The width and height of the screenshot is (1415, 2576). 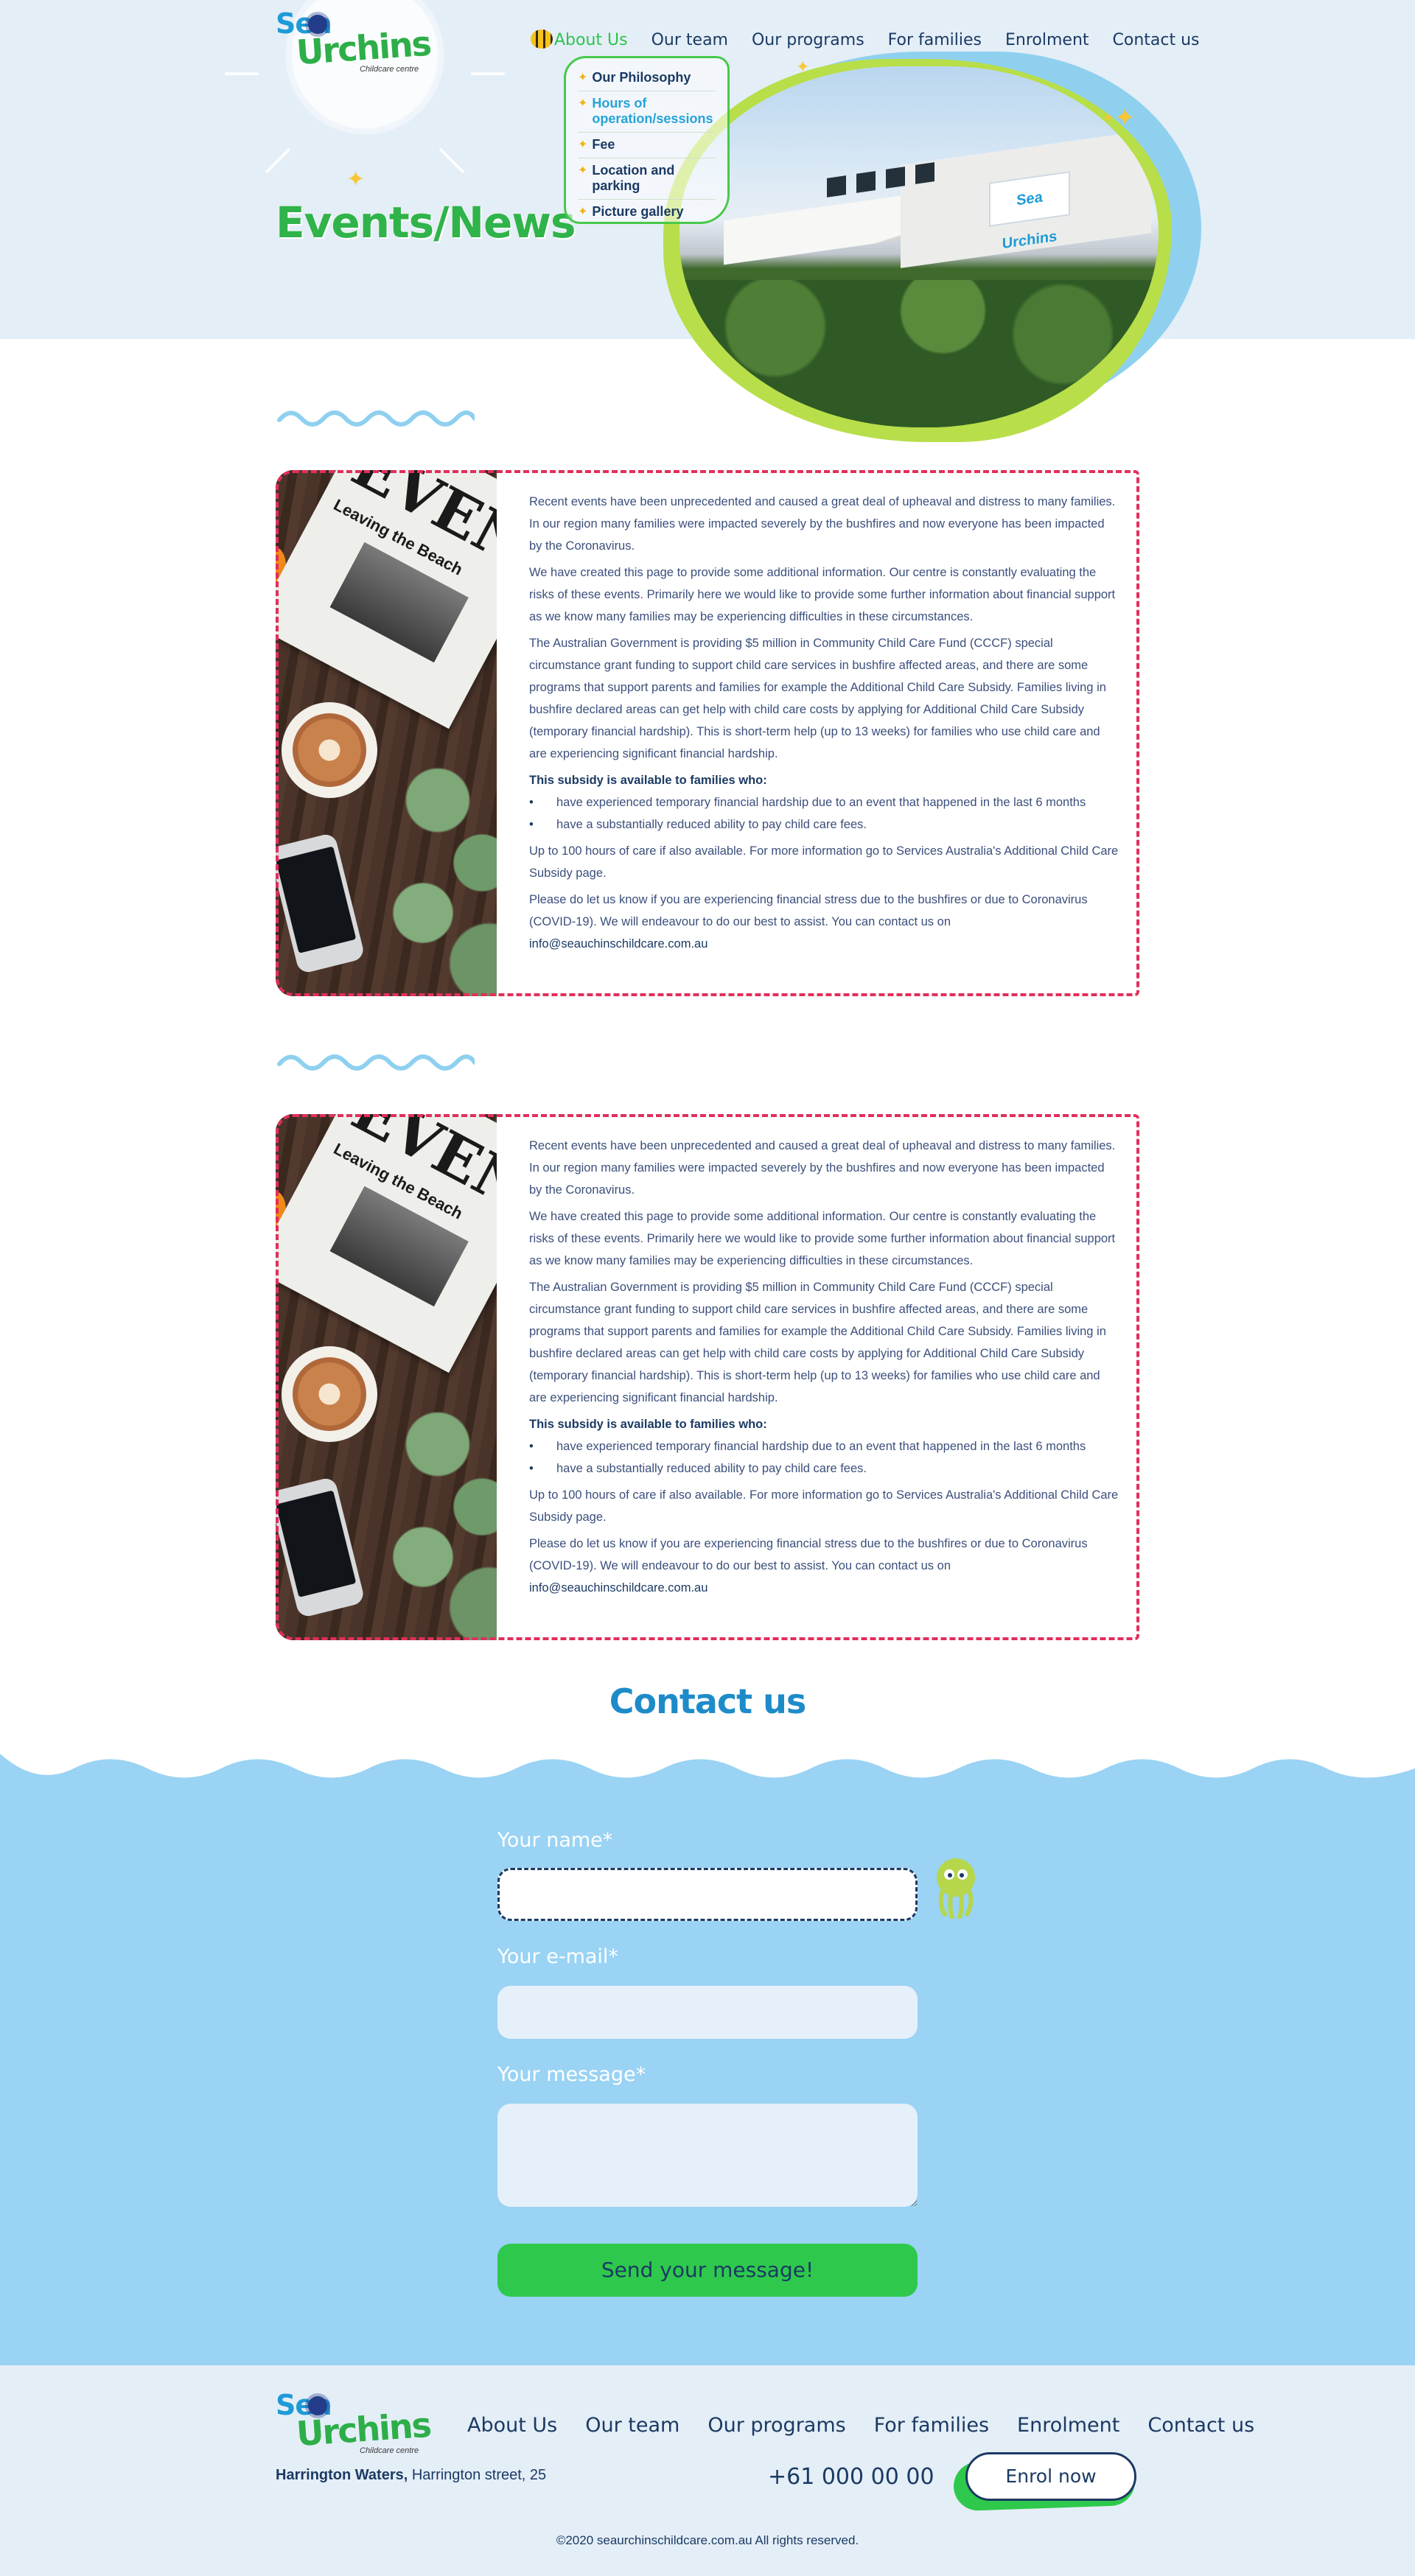 What do you see at coordinates (652, 111) in the screenshot?
I see `submenu-label: Hours of operation/sessions` at bounding box center [652, 111].